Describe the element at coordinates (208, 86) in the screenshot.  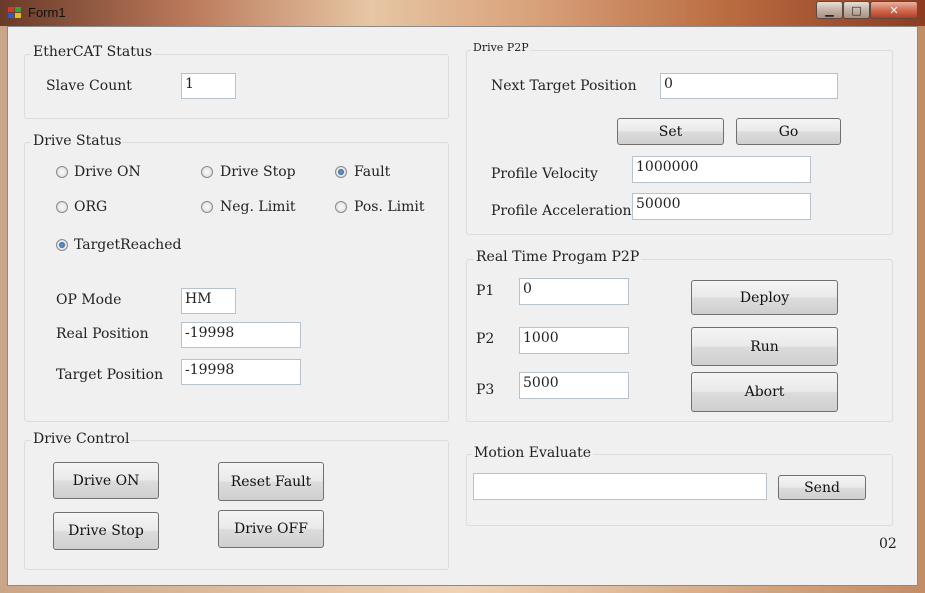
I see `slave-count-field: 1` at that location.